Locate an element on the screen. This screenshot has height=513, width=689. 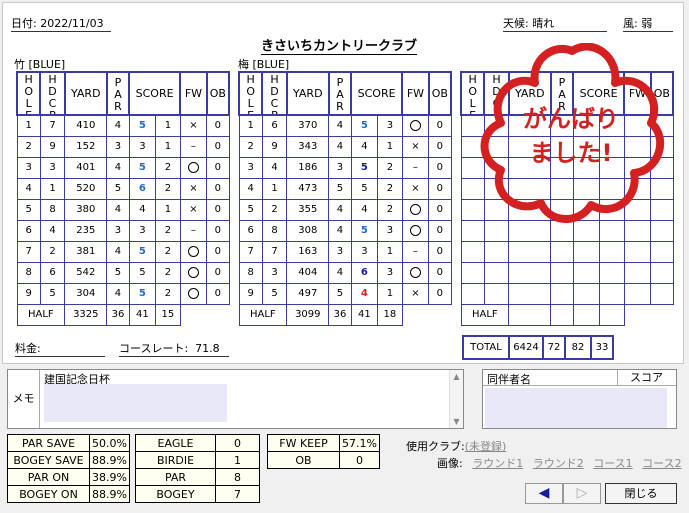
hole-row: 5 8 380 4 4 1 × 0 is located at coordinates (123, 209).